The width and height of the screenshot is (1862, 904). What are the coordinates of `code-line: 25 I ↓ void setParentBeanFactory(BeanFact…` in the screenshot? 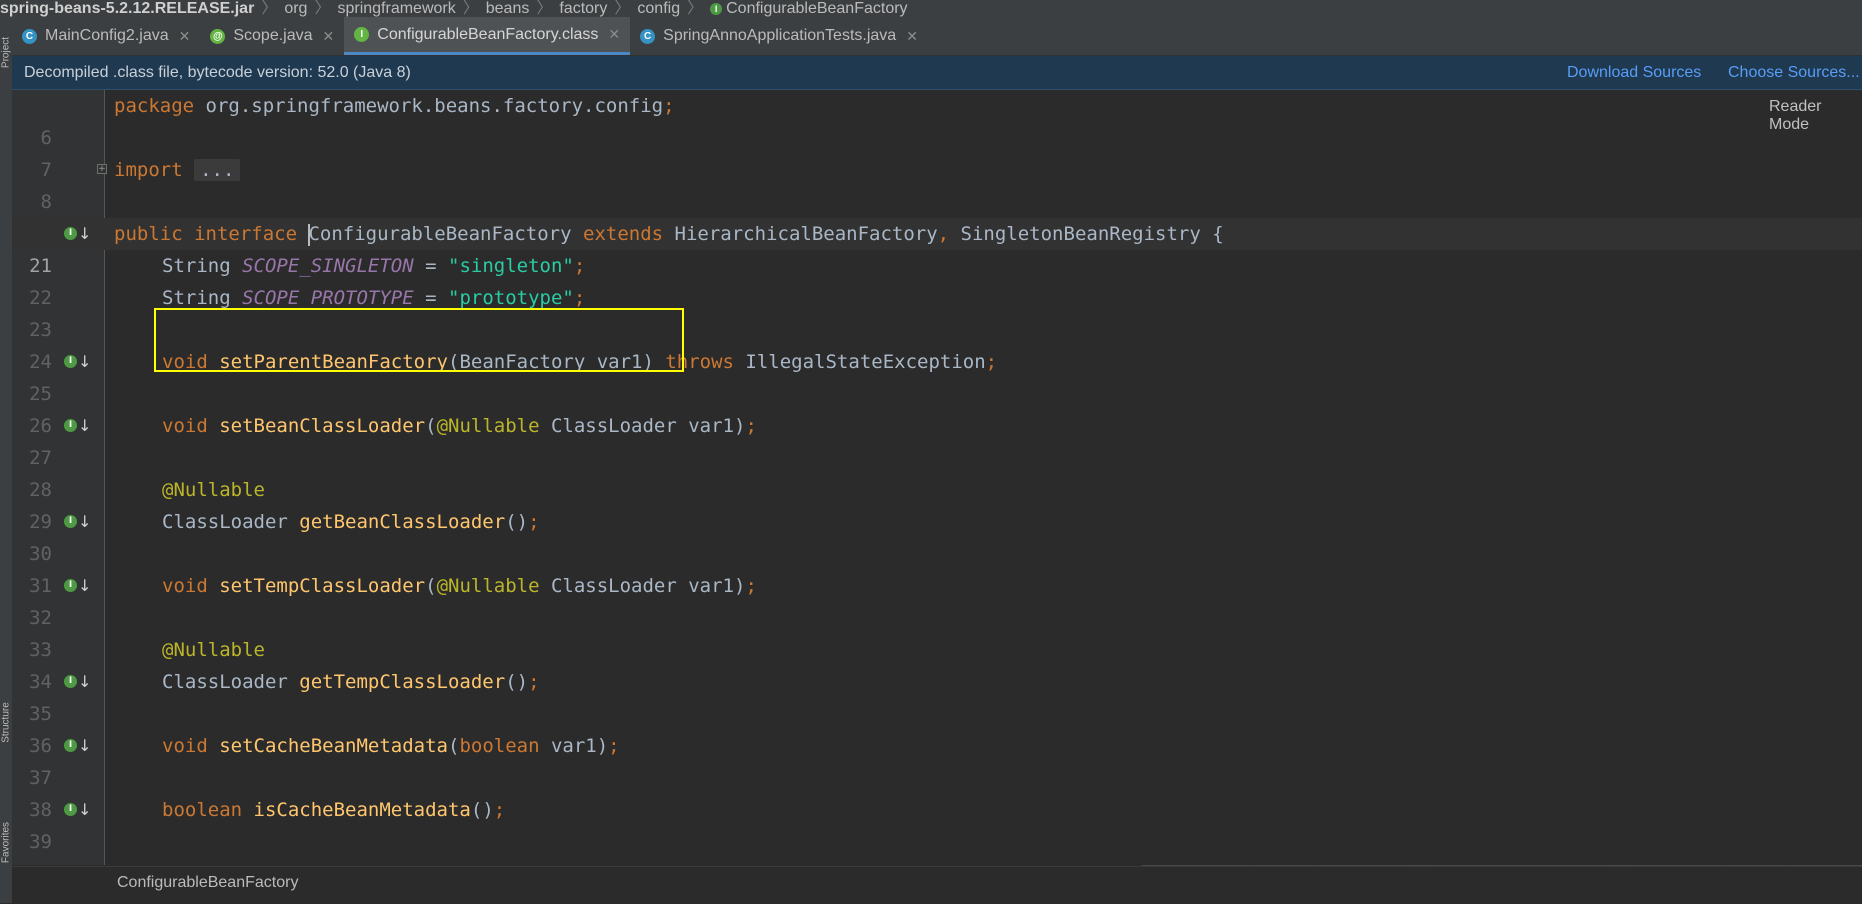 It's located at (937, 375).